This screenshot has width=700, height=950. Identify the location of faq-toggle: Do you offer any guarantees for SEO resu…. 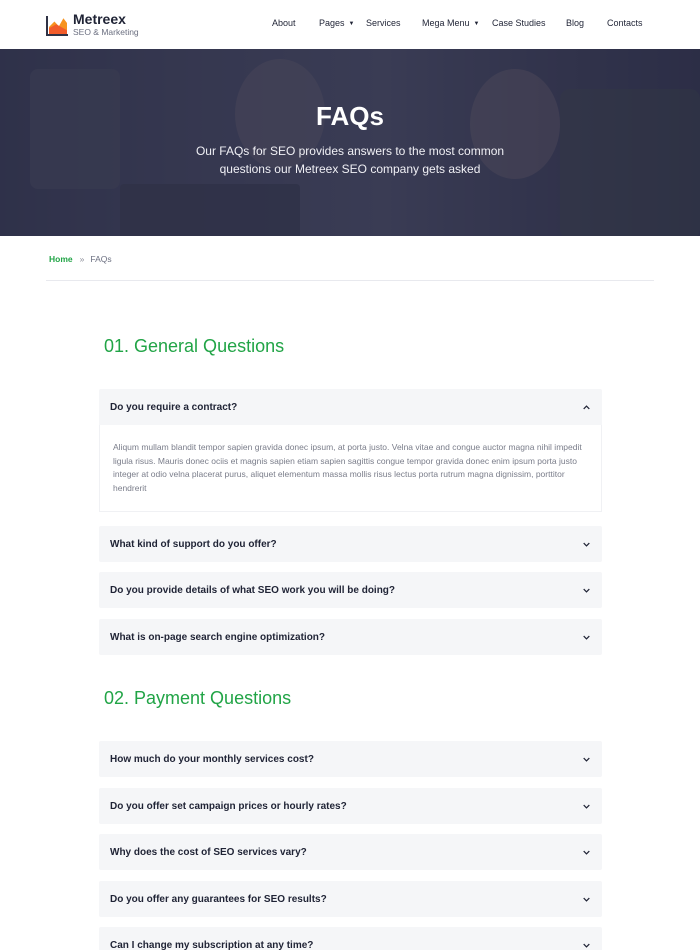
(350, 899).